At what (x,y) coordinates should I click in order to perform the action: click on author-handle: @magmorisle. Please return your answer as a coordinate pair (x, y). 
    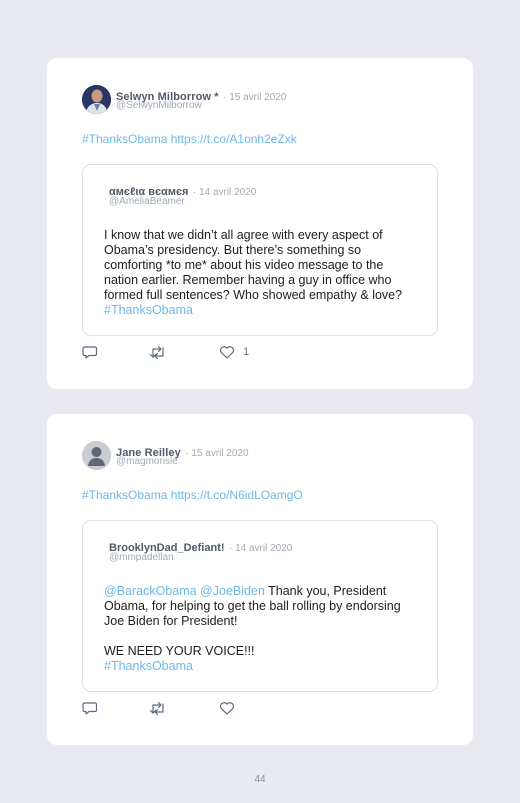
    Looking at the image, I should click on (147, 461).